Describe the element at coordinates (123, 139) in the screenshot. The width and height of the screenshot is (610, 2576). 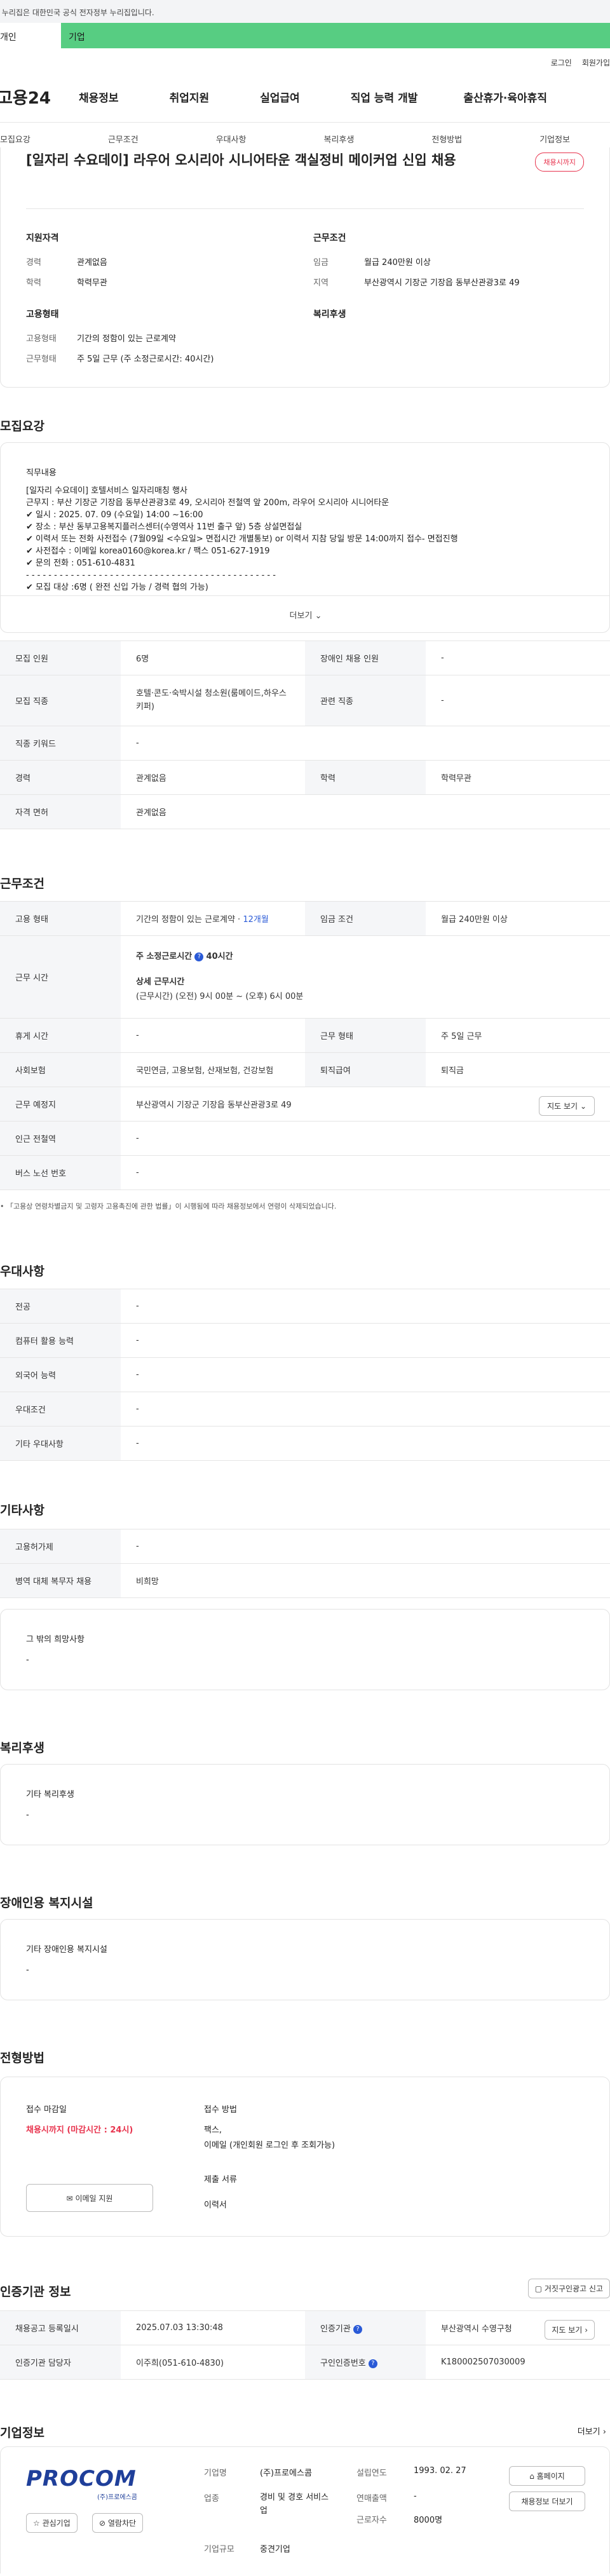
I see `anchor-work: 근무조건` at that location.